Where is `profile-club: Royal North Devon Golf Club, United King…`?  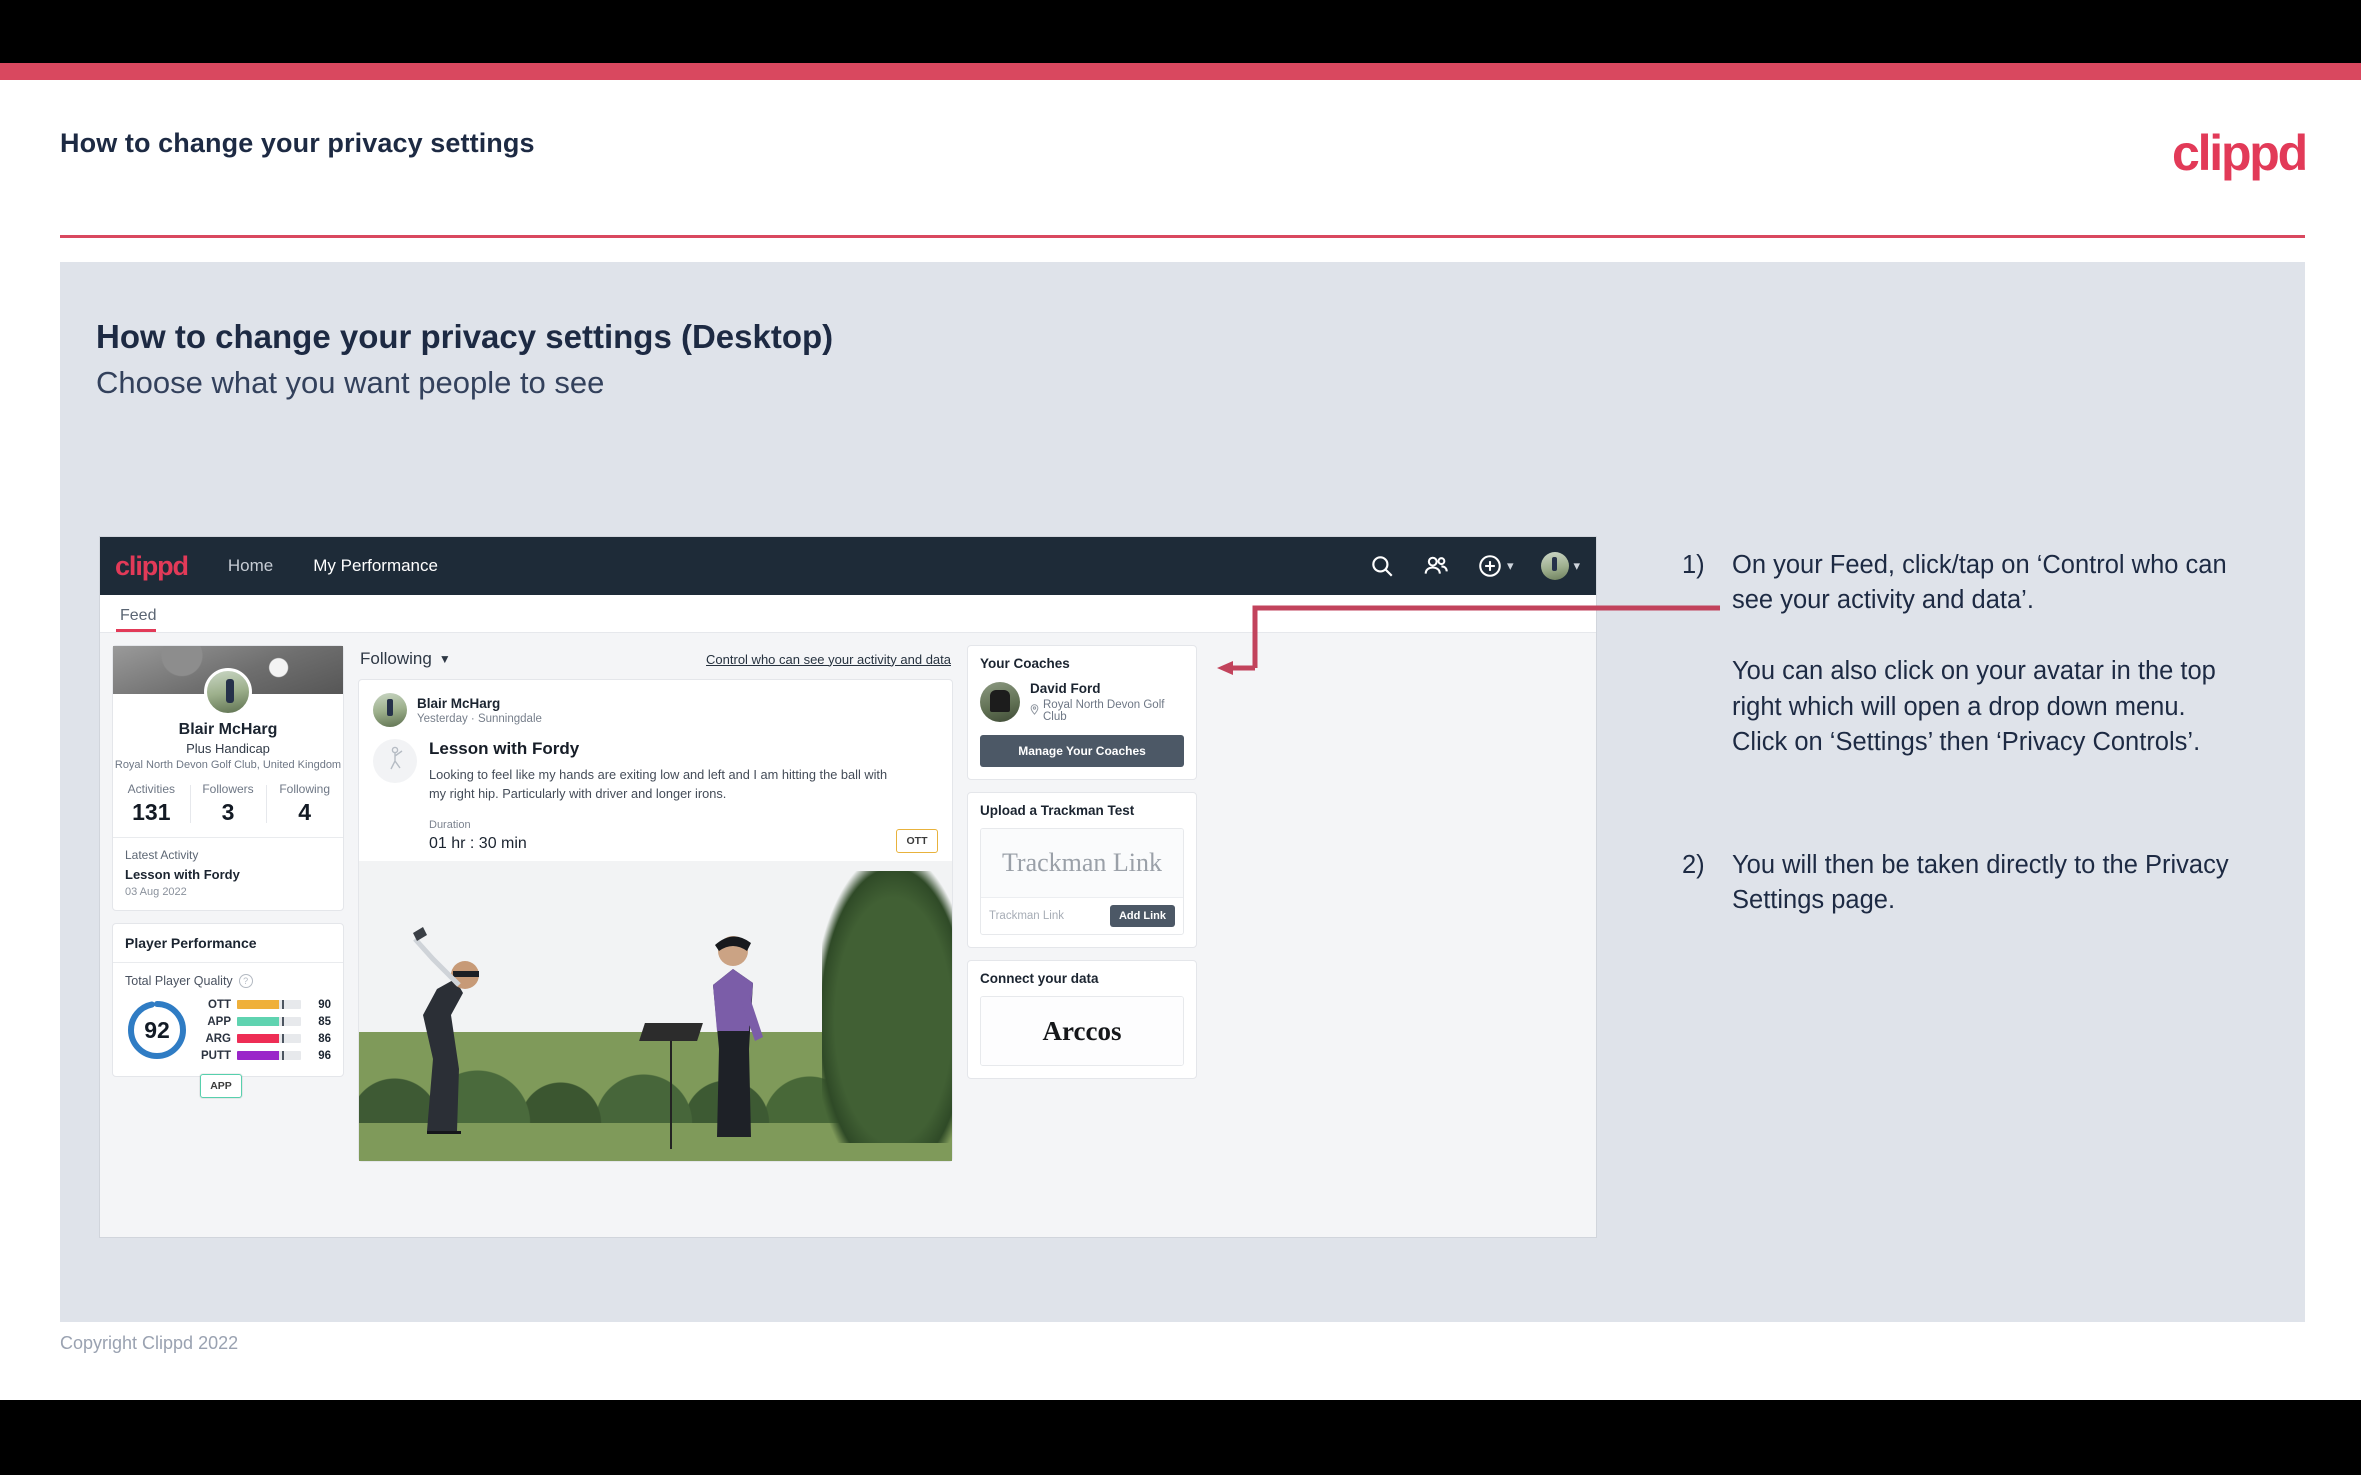 profile-club: Royal North Devon Golf Club, United King… is located at coordinates (228, 765).